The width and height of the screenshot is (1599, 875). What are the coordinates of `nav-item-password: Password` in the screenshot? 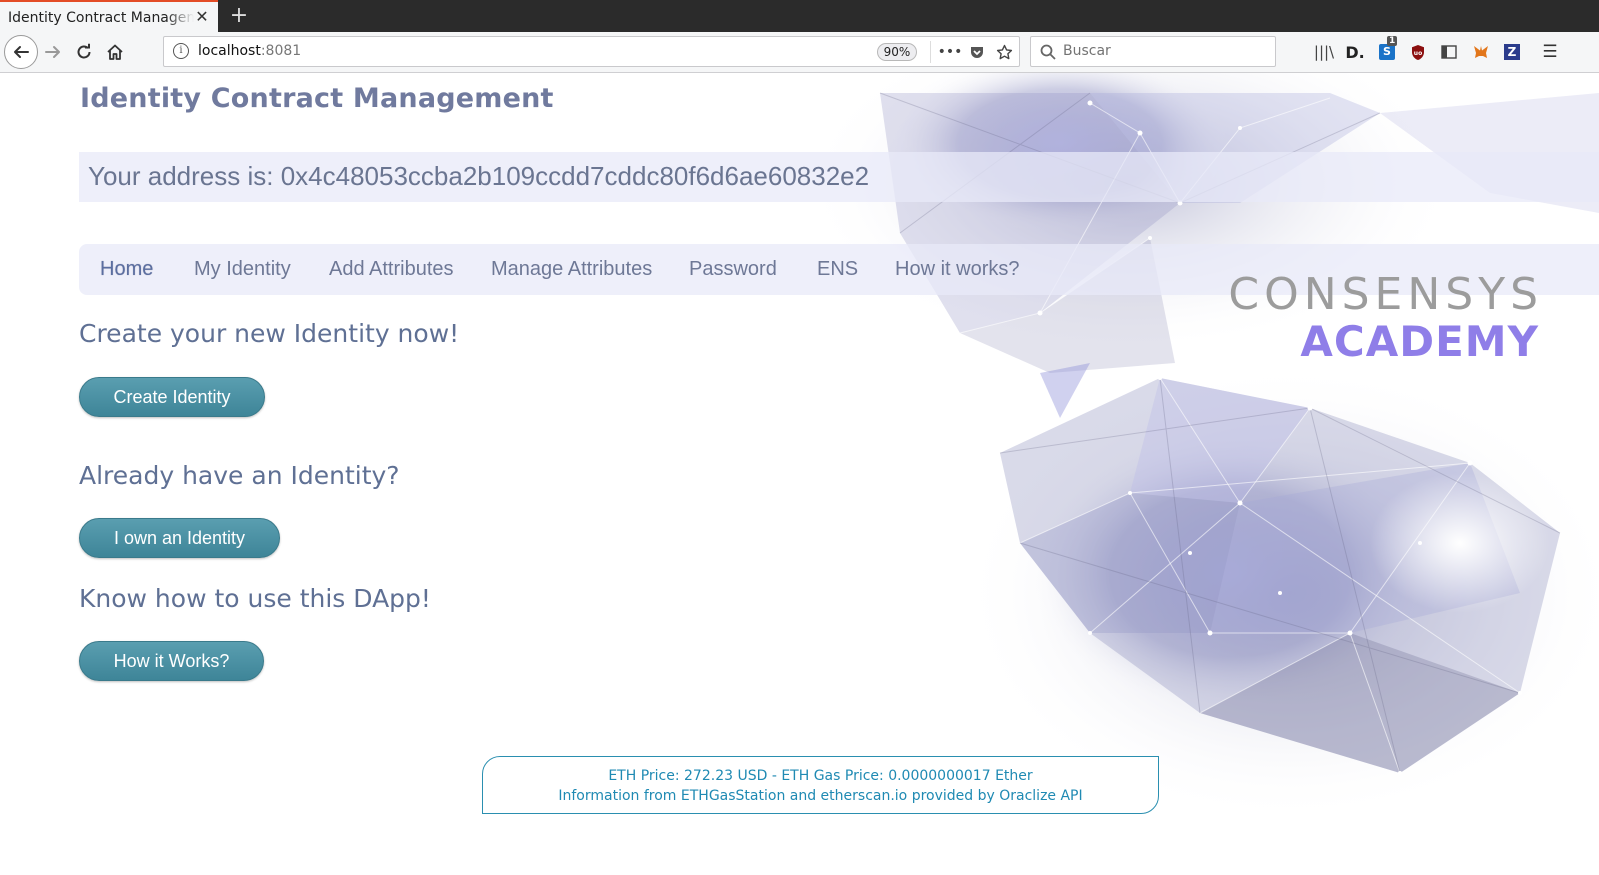 It's located at (733, 269).